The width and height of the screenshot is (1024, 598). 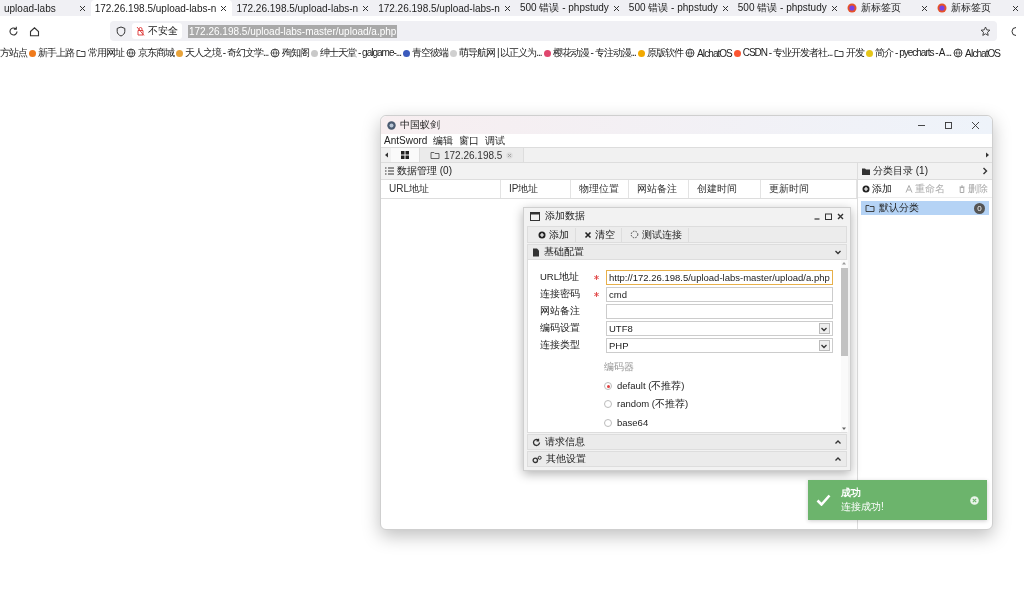 What do you see at coordinates (659, 189) in the screenshot?
I see `column-header: 网站备注` at bounding box center [659, 189].